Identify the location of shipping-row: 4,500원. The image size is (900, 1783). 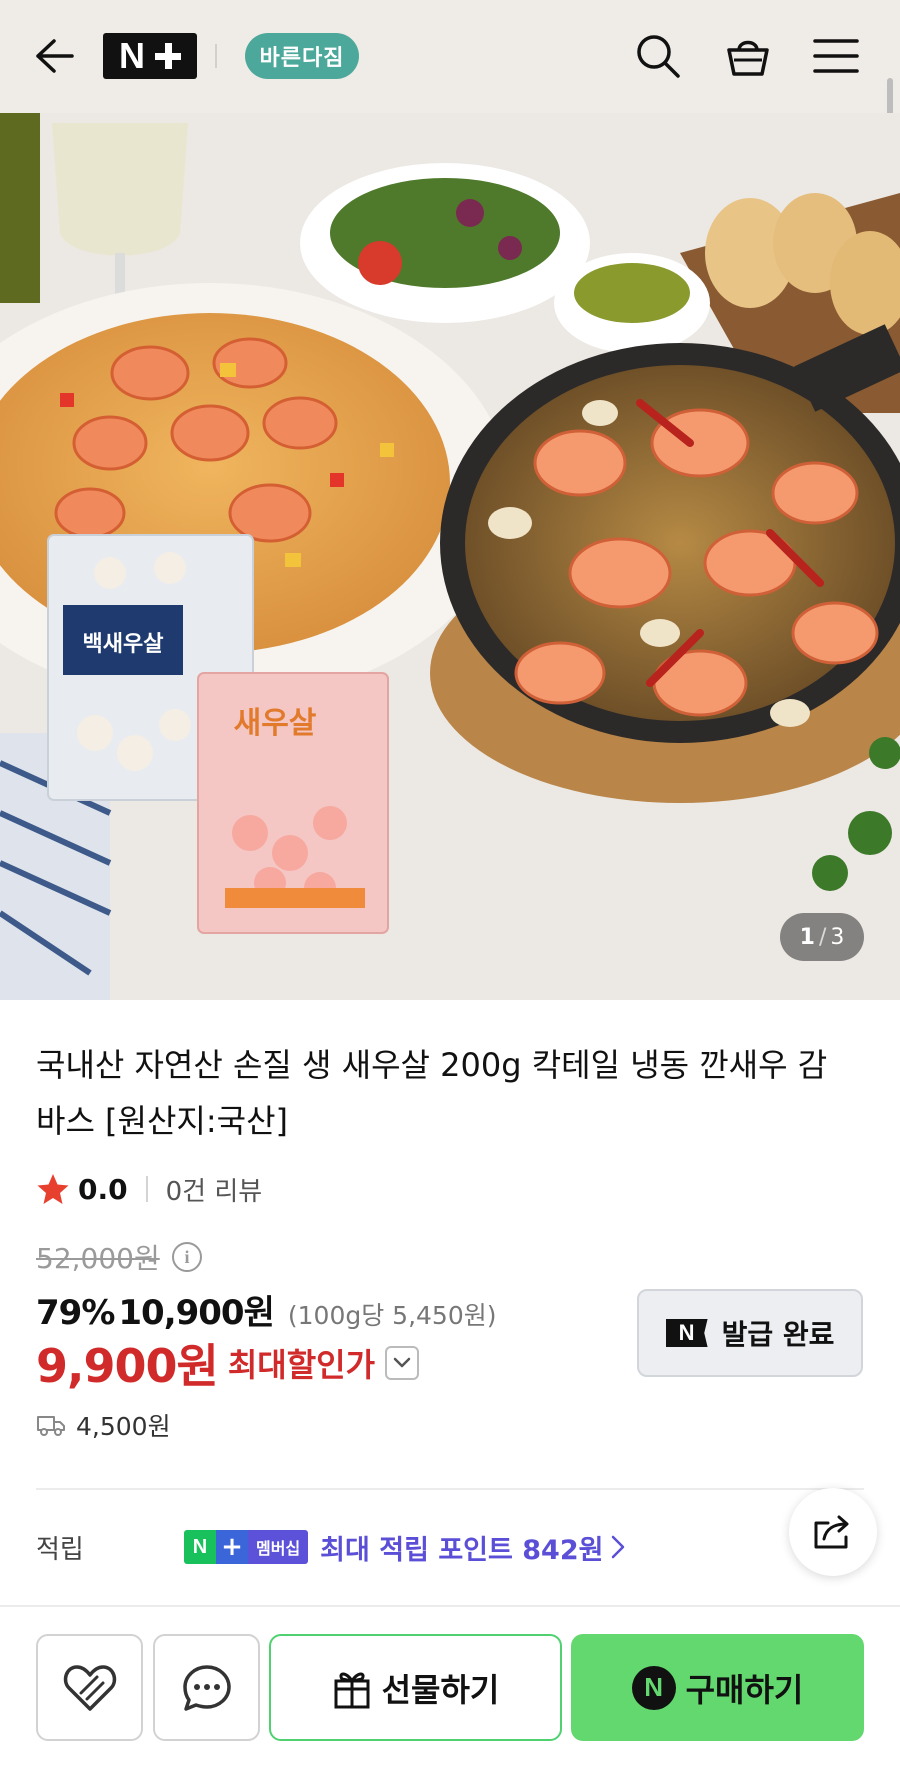
(103, 1425).